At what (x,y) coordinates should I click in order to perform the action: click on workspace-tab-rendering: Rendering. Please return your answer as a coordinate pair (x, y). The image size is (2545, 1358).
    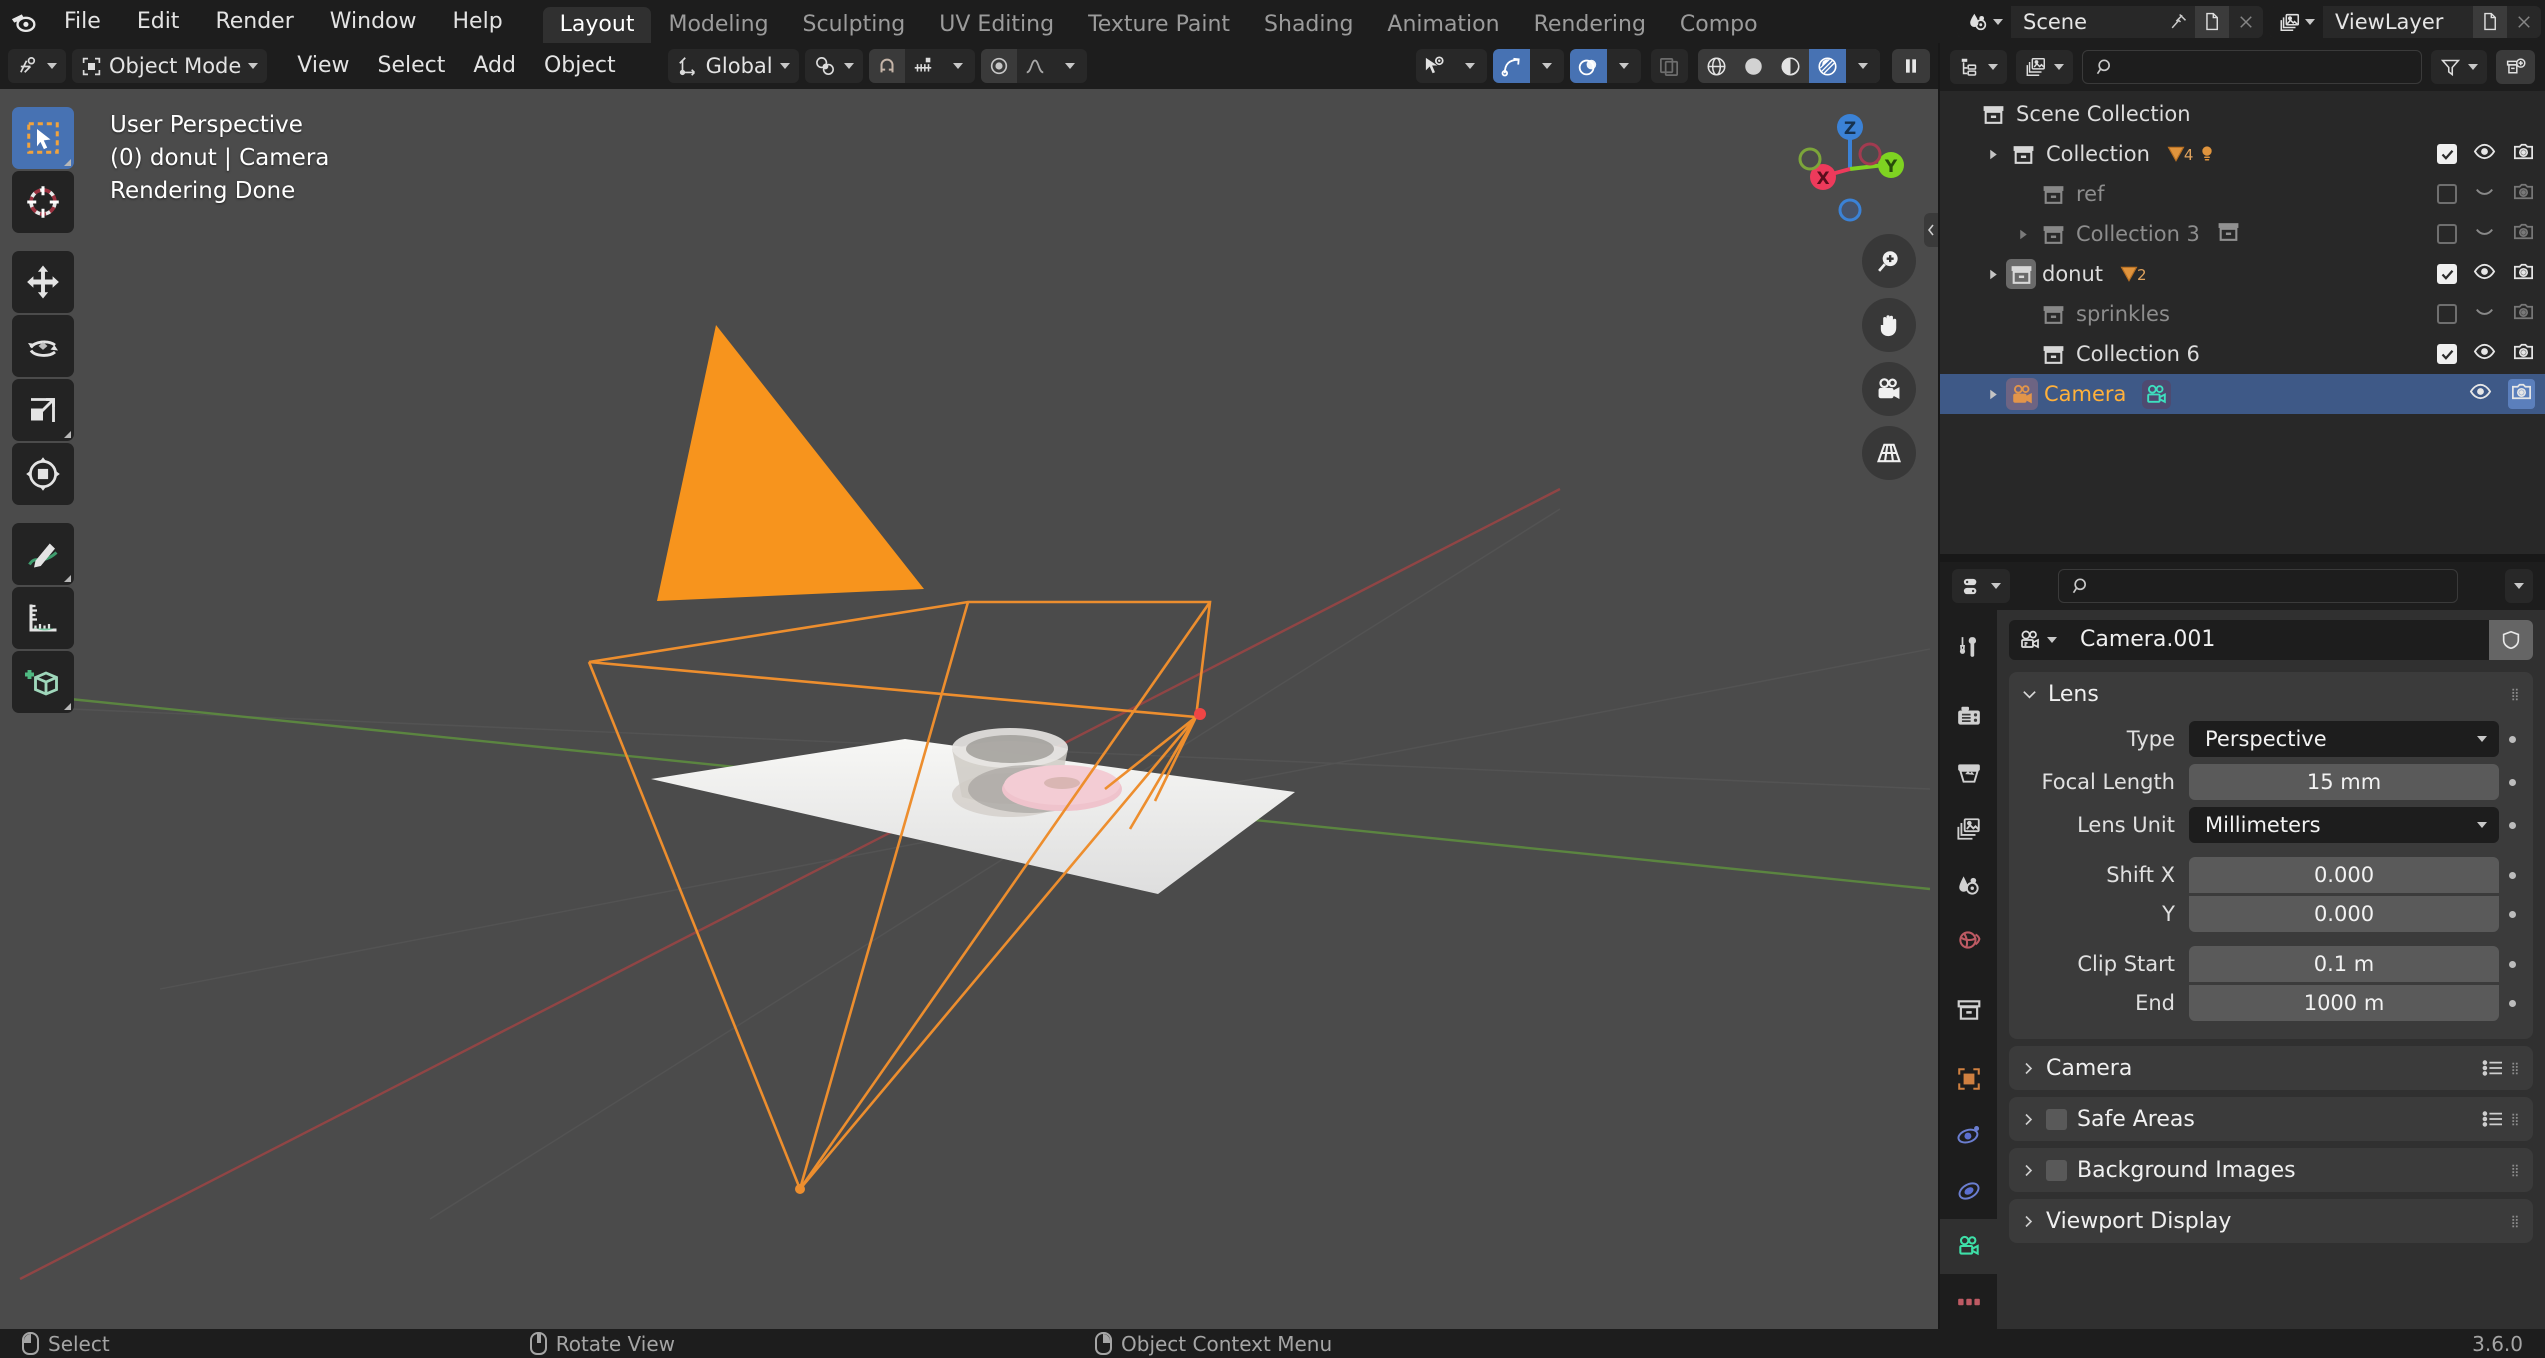
    Looking at the image, I should click on (1590, 25).